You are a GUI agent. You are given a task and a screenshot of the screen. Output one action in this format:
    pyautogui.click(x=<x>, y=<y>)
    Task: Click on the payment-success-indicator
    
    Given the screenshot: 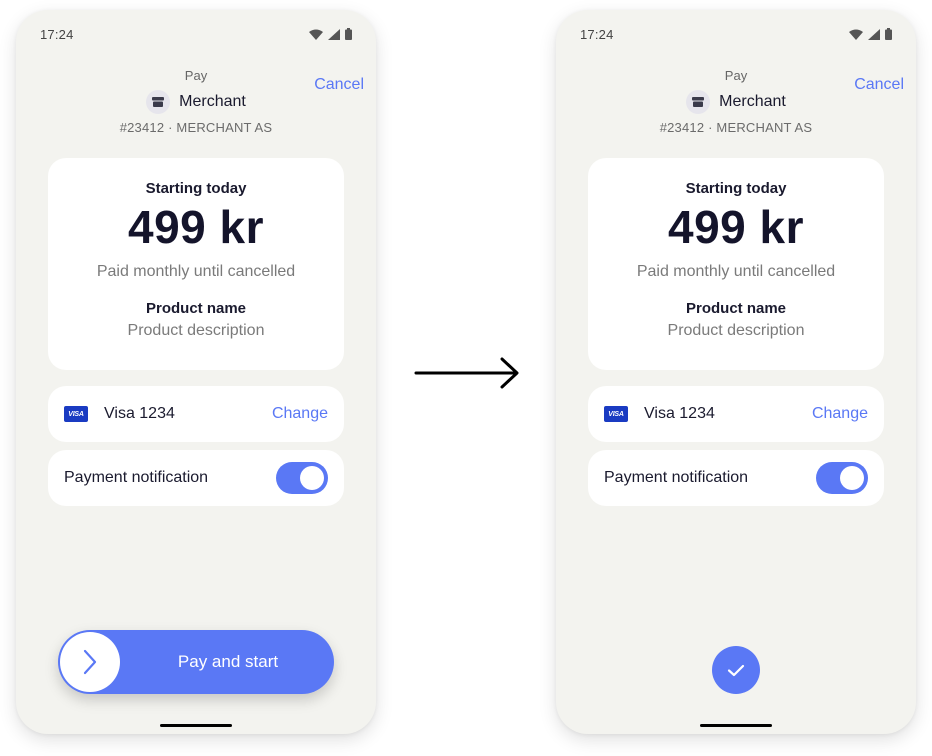 What is the action you would take?
    pyautogui.click(x=736, y=670)
    